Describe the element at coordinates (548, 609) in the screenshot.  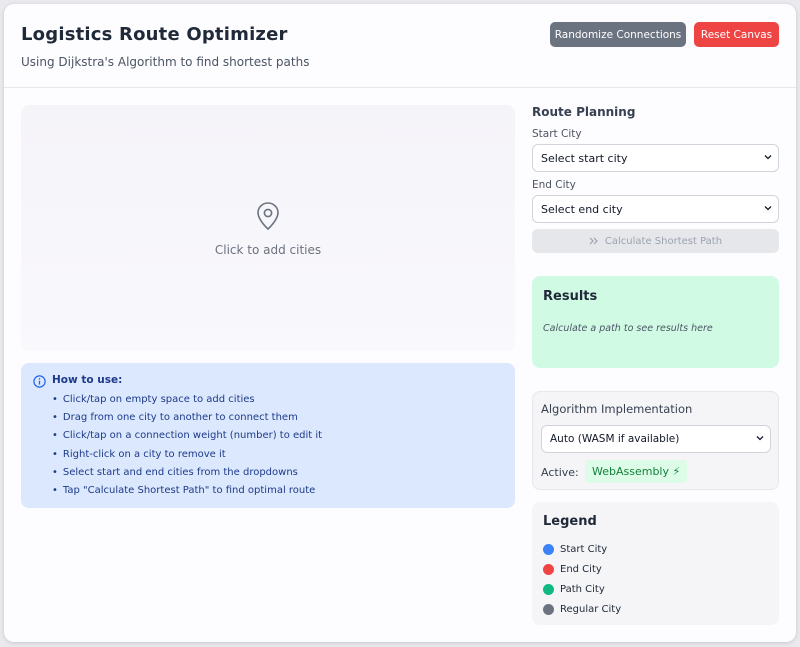
I see `regular-city-dot` at that location.